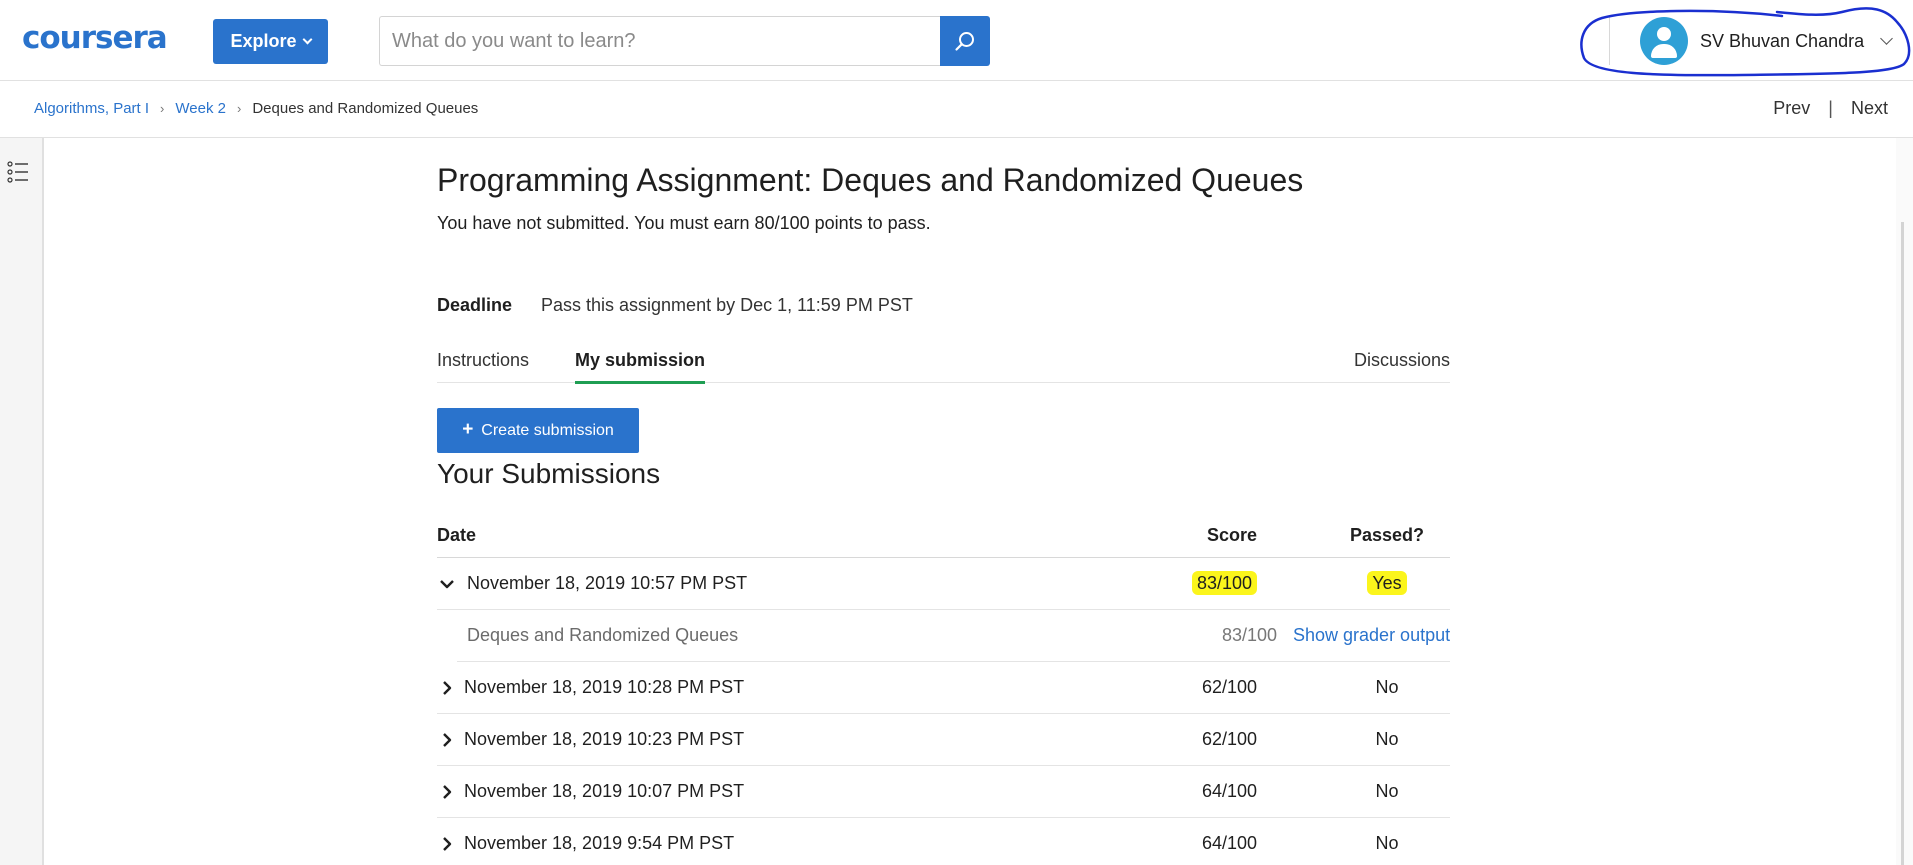 The image size is (1913, 865). I want to click on highlighted-score: 83/100, so click(1224, 583).